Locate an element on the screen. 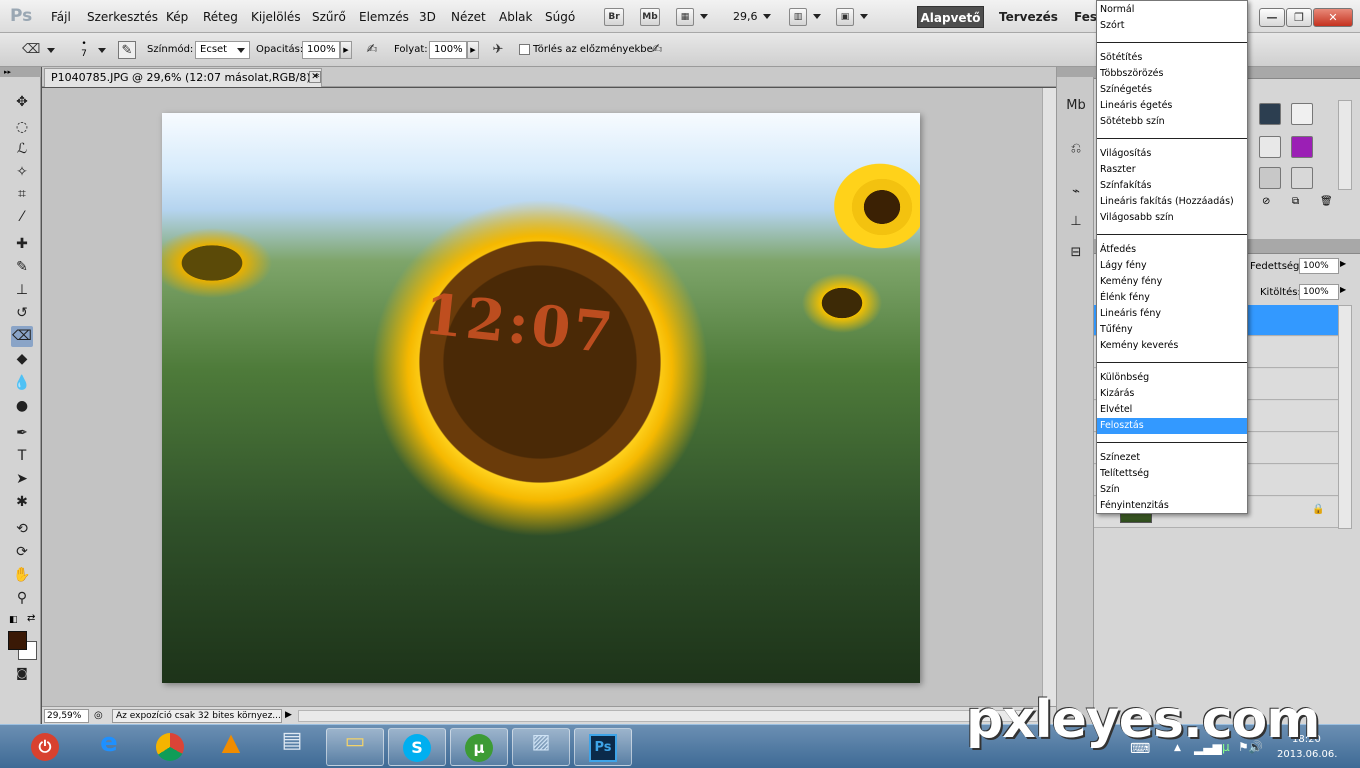  zoom-tool-icon: ⚲ is located at coordinates (22, 598).